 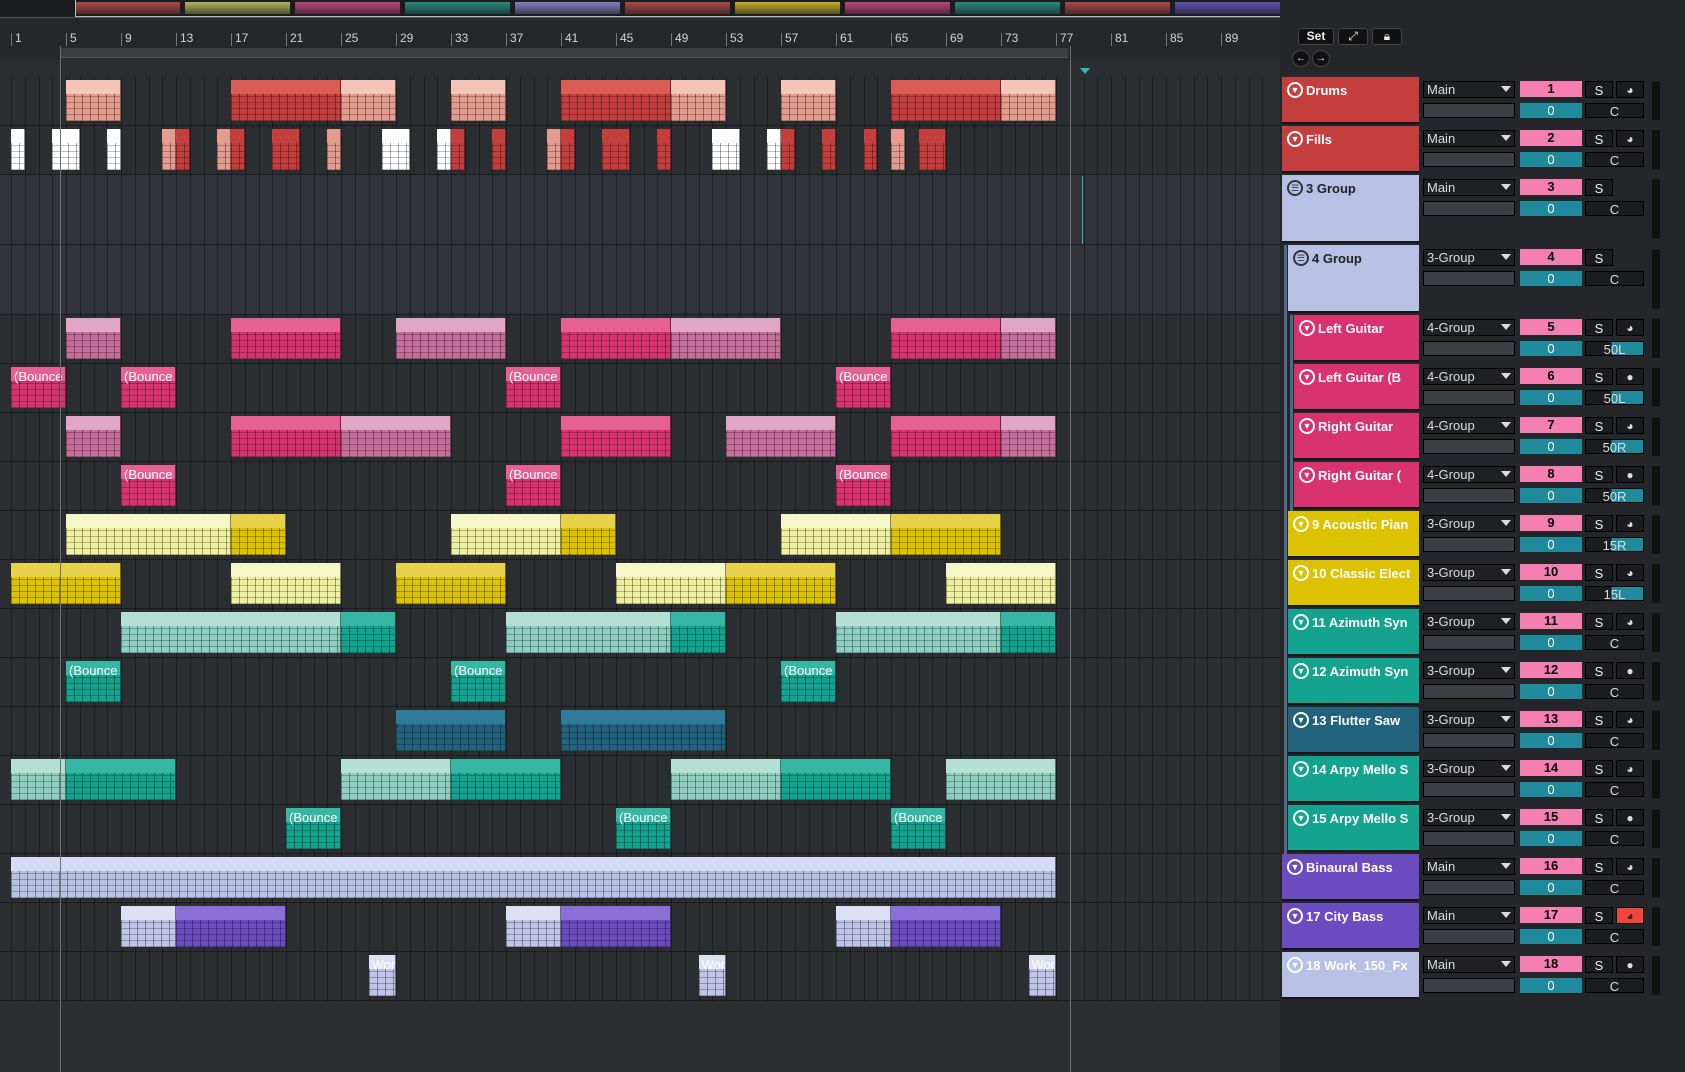 I want to click on track-title-bar: ▼ Drums, so click(x=1350, y=100).